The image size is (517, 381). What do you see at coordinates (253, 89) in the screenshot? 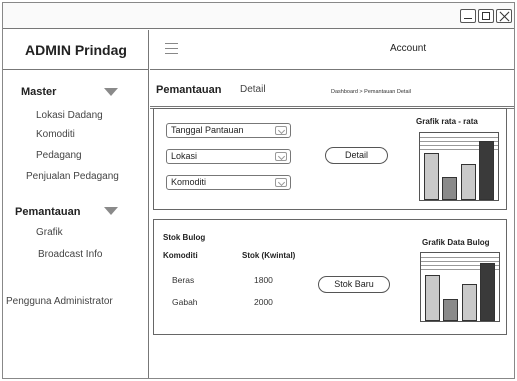
I see `tab-detail: Detail` at bounding box center [253, 89].